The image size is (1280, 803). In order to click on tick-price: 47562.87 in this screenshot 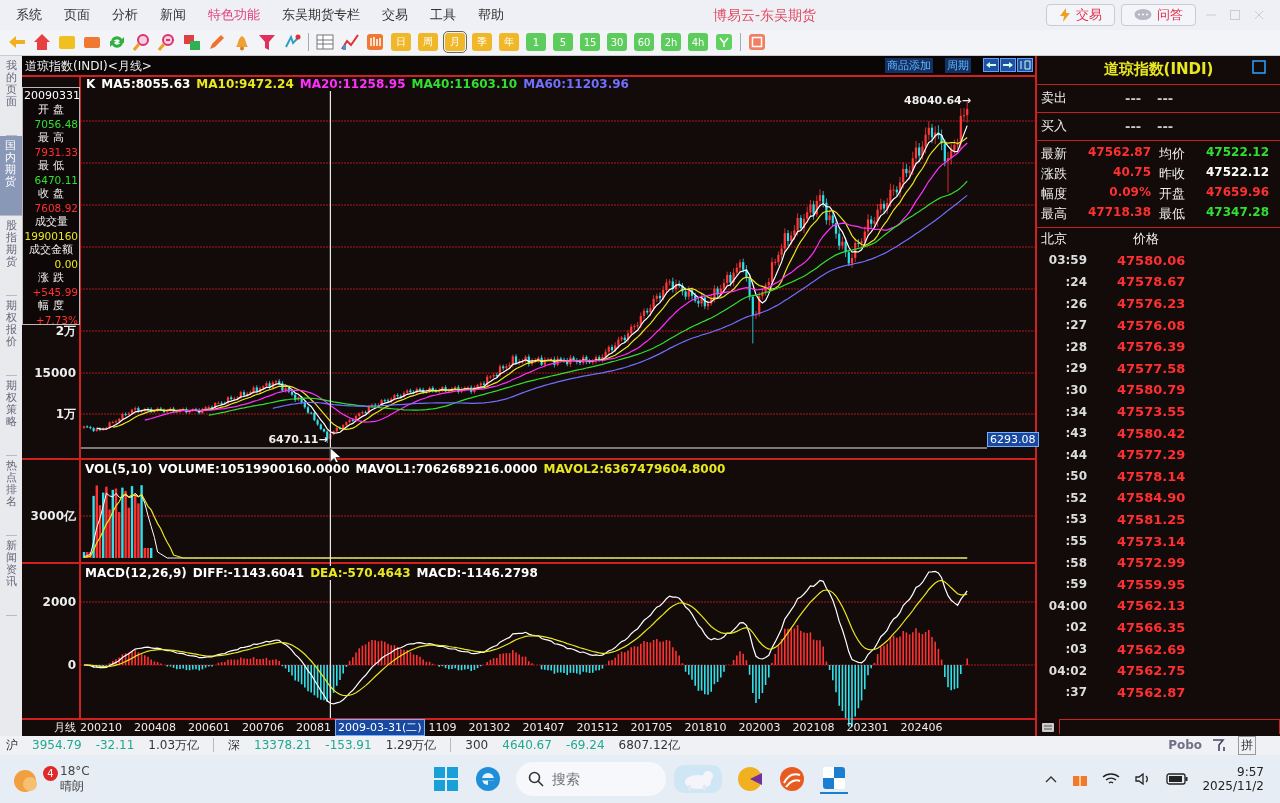, I will do `click(1151, 692)`.